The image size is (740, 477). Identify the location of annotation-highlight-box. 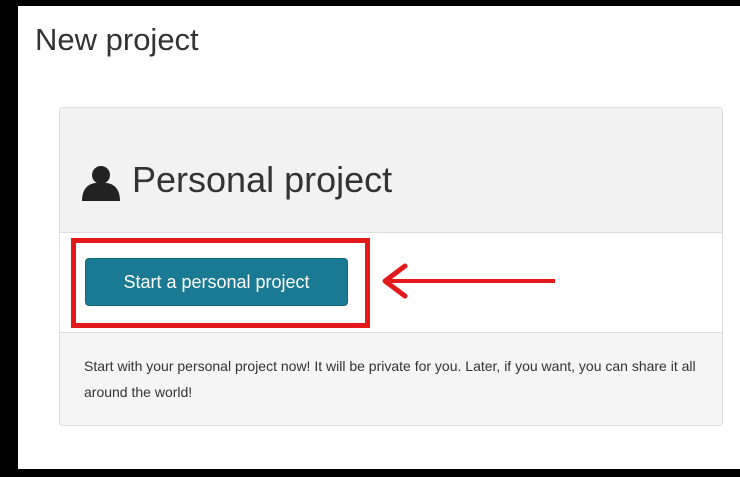
(220, 283).